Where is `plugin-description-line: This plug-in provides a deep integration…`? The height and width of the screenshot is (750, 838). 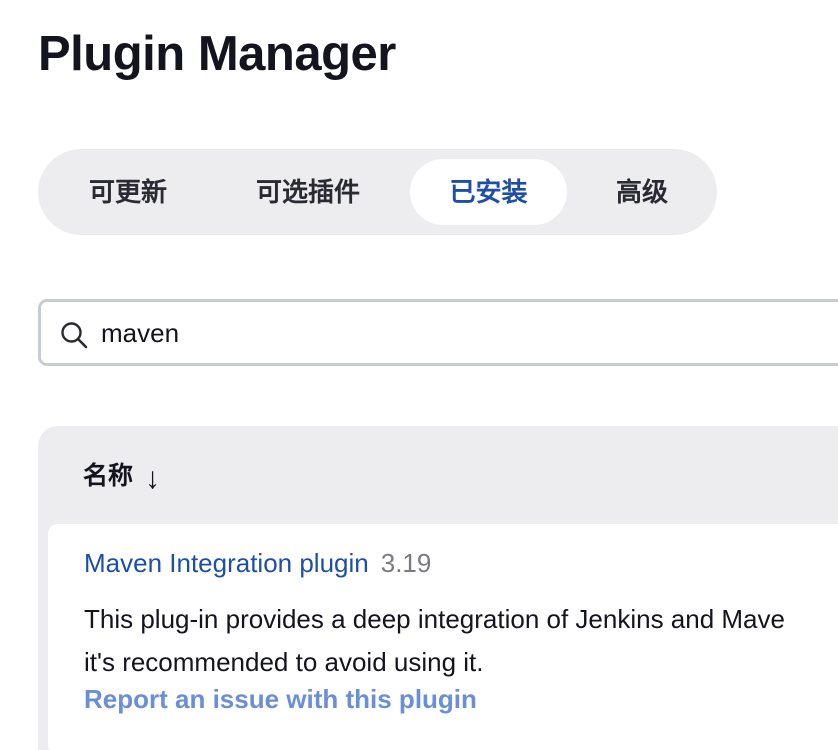 plugin-description-line: This plug-in provides a deep integration… is located at coordinates (434, 619).